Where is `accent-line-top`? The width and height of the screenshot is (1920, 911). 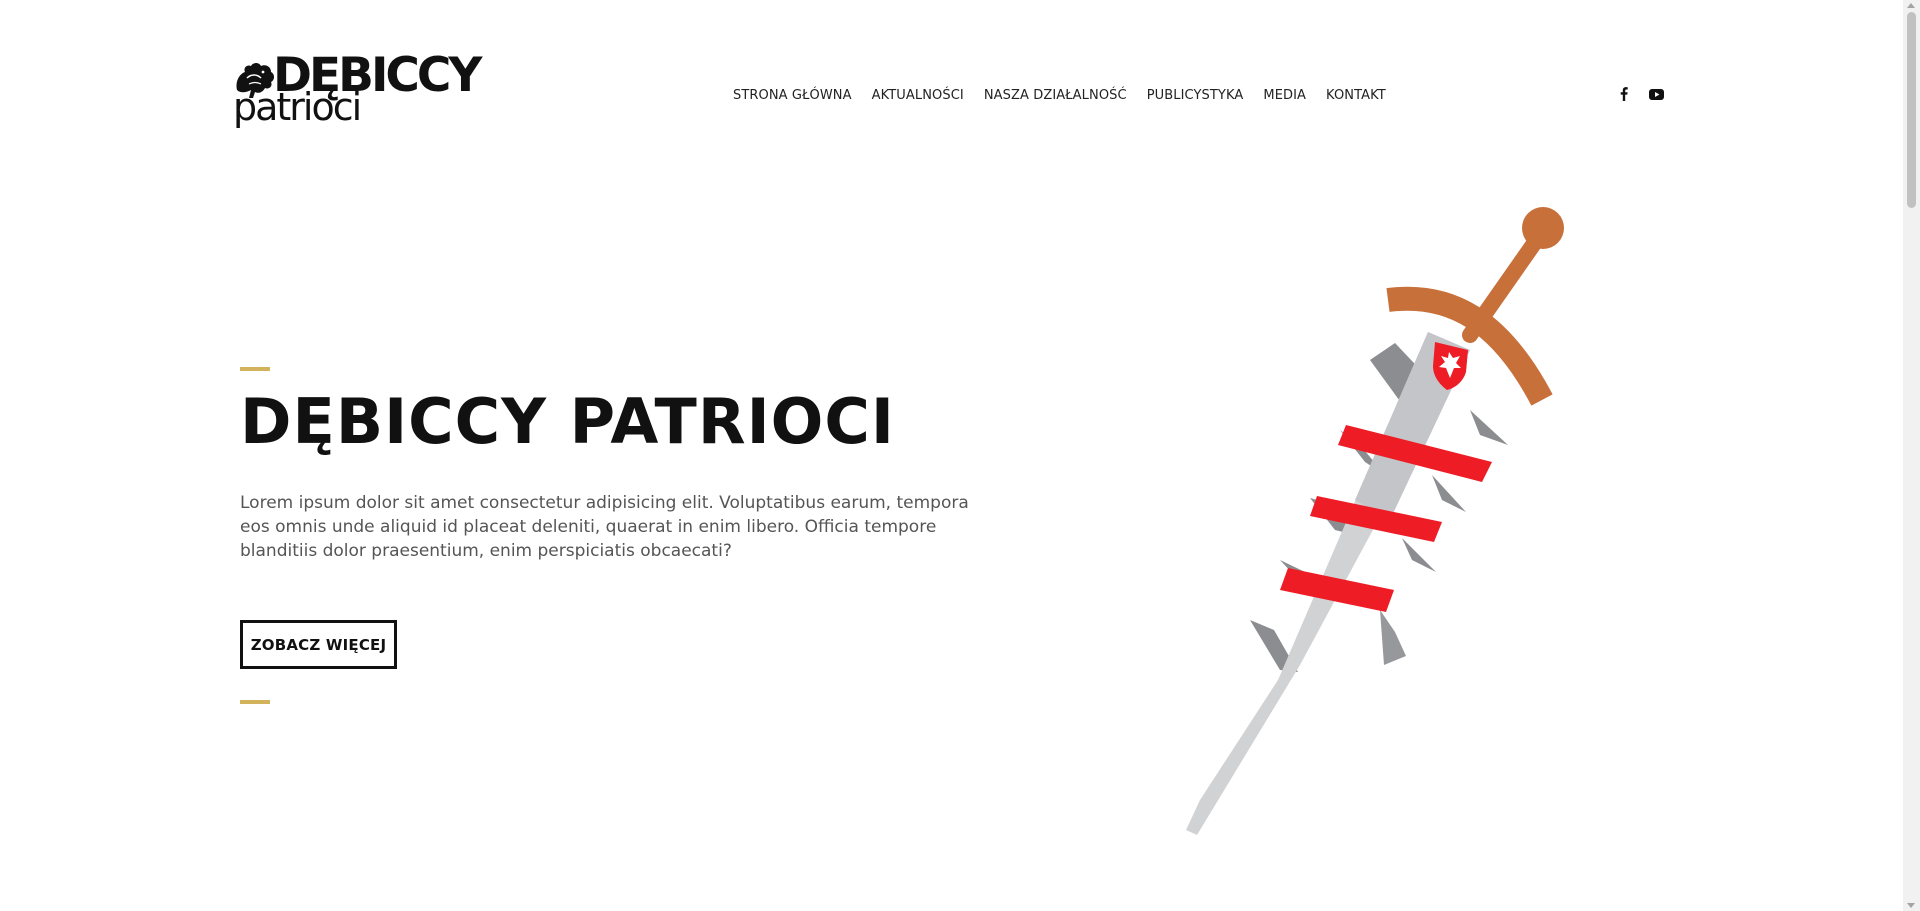
accent-line-top is located at coordinates (255, 369).